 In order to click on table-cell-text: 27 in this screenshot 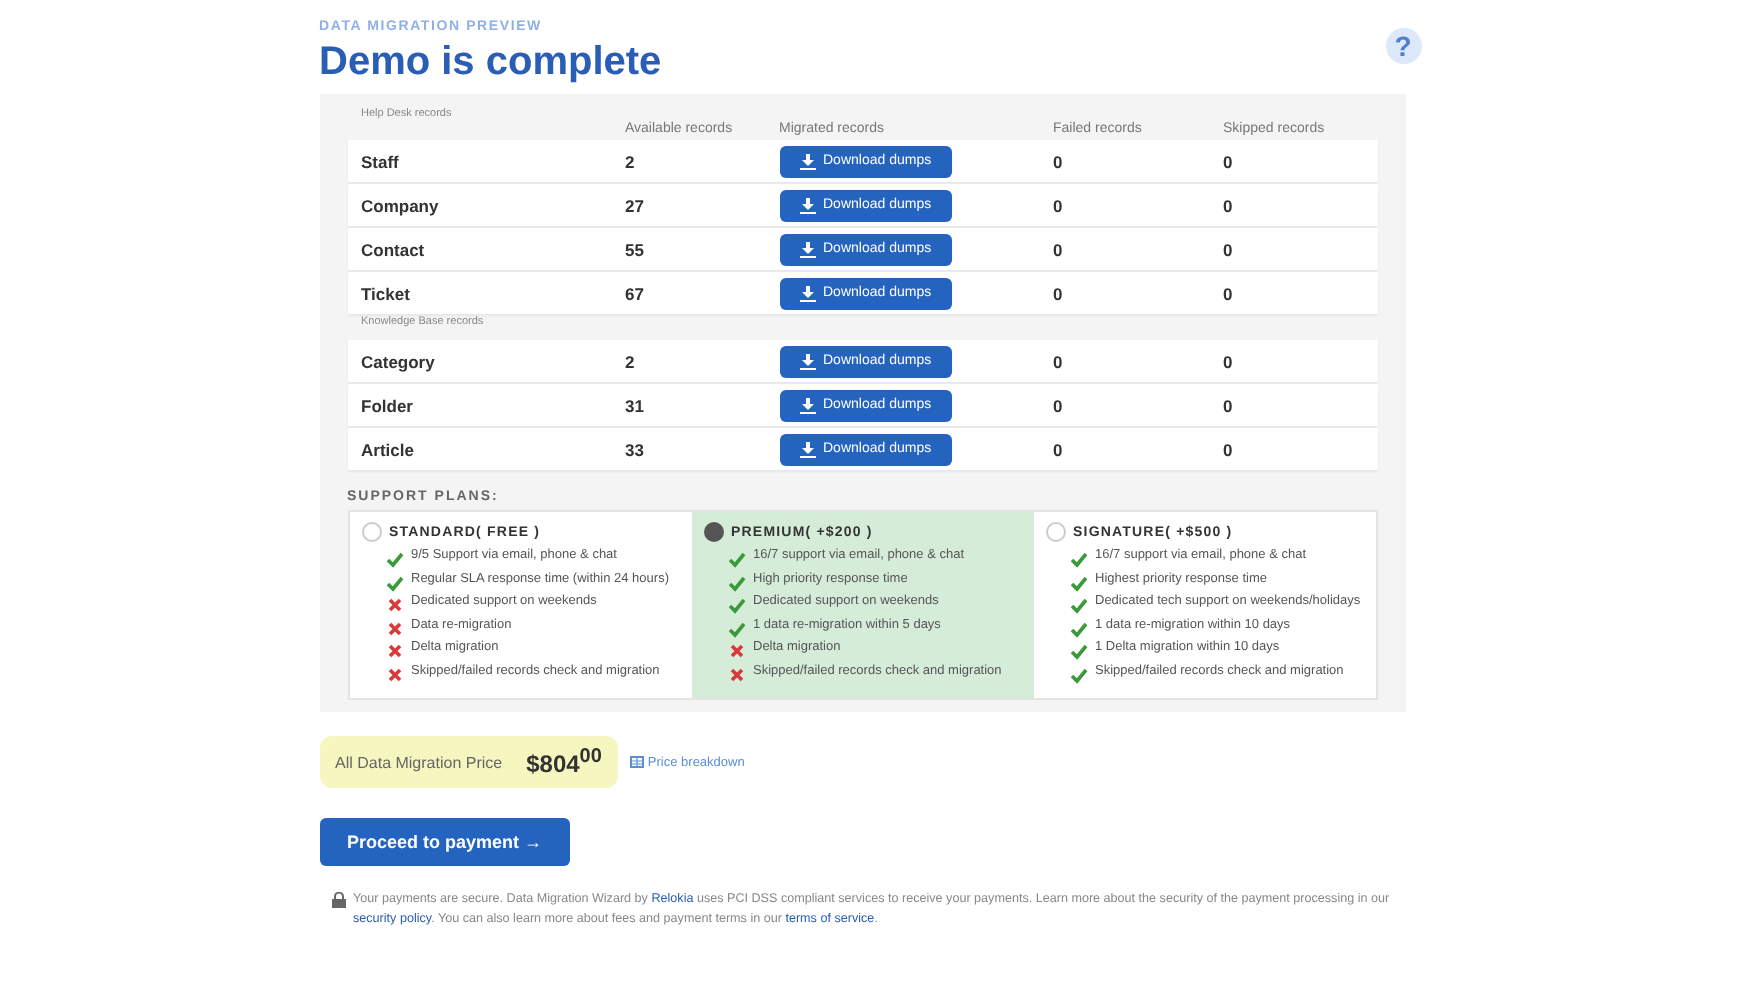, I will do `click(635, 205)`.